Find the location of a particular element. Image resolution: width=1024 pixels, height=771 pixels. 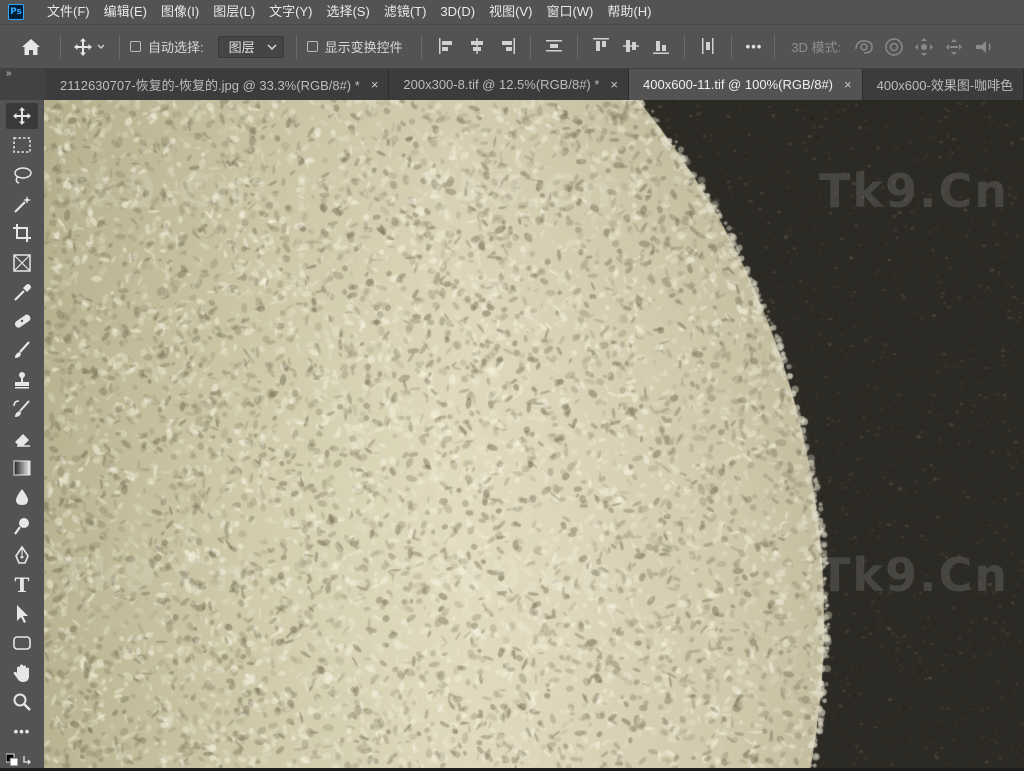

chevron-down-icon is located at coordinates (272, 46).